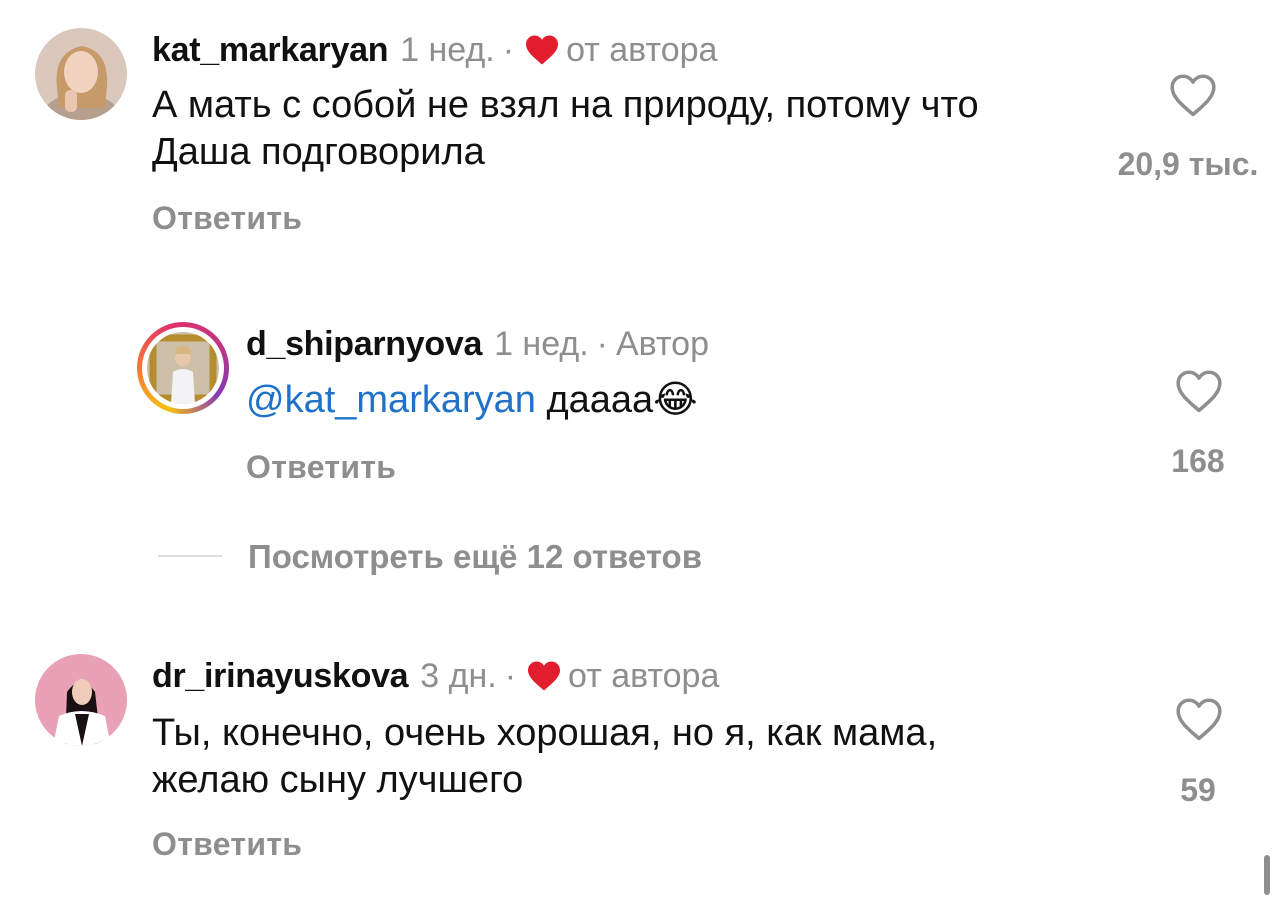 The height and width of the screenshot is (898, 1280). What do you see at coordinates (1267, 875) in the screenshot?
I see `scrollbar` at bounding box center [1267, 875].